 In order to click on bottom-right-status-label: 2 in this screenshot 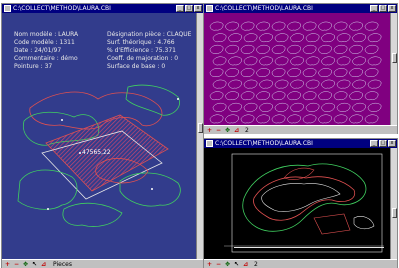, I will do `click(256, 264)`.